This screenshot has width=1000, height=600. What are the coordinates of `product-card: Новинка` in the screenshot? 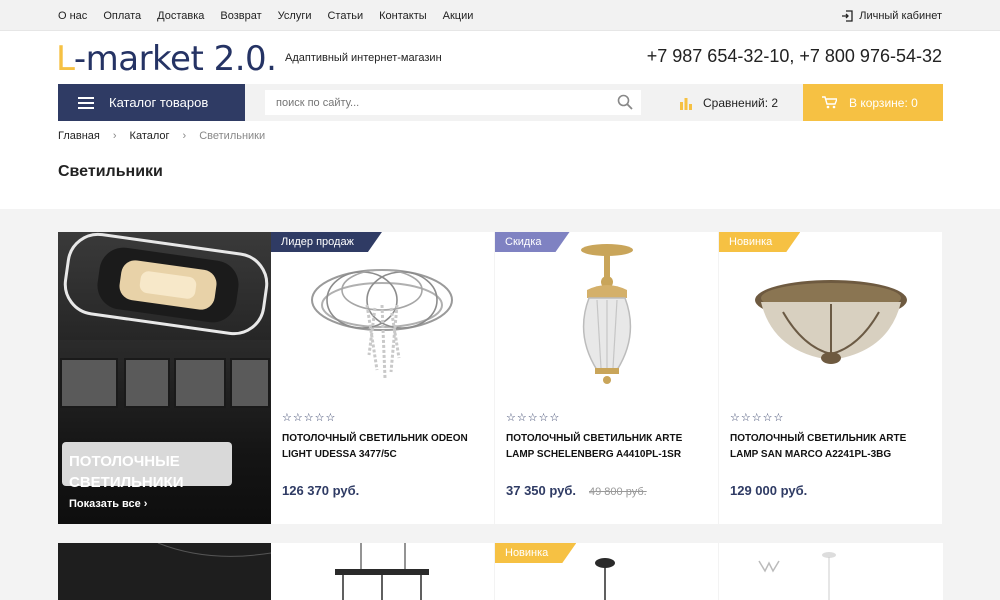 It's located at (606, 571).